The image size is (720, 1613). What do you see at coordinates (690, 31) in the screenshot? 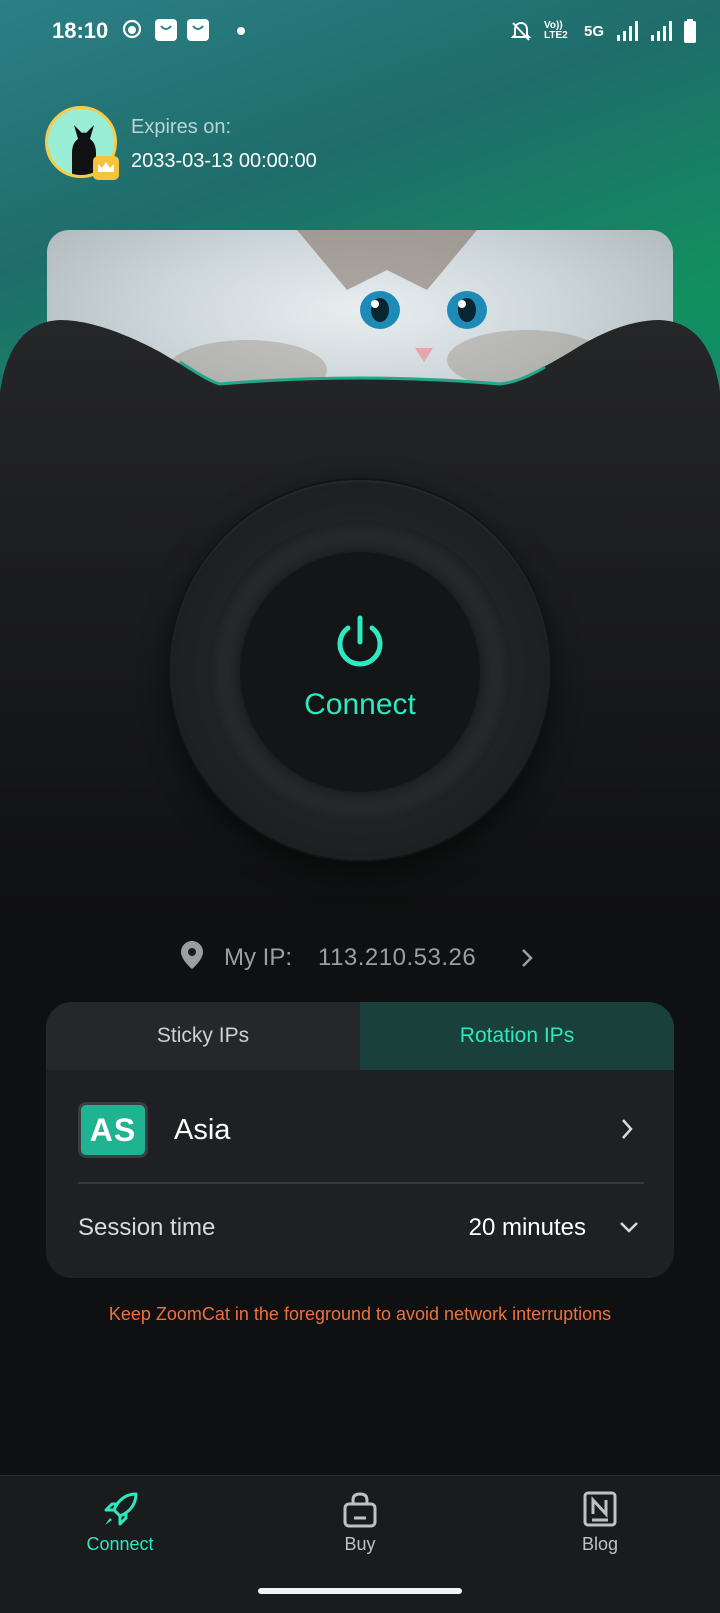
I see `battery-icon` at bounding box center [690, 31].